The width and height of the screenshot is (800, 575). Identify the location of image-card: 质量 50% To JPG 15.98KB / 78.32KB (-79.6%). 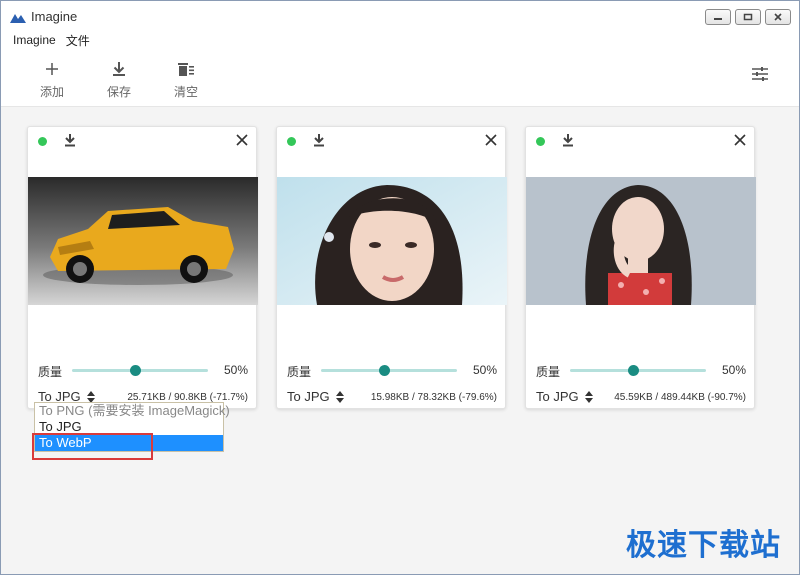
(391, 267).